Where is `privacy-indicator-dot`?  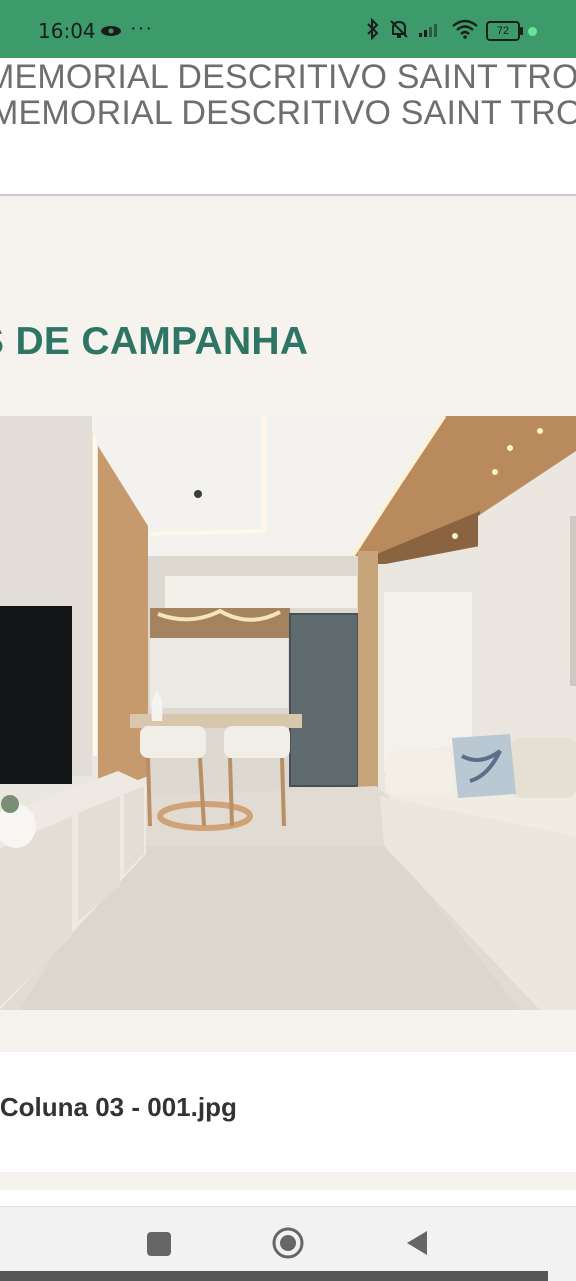
privacy-indicator-dot is located at coordinates (532, 31).